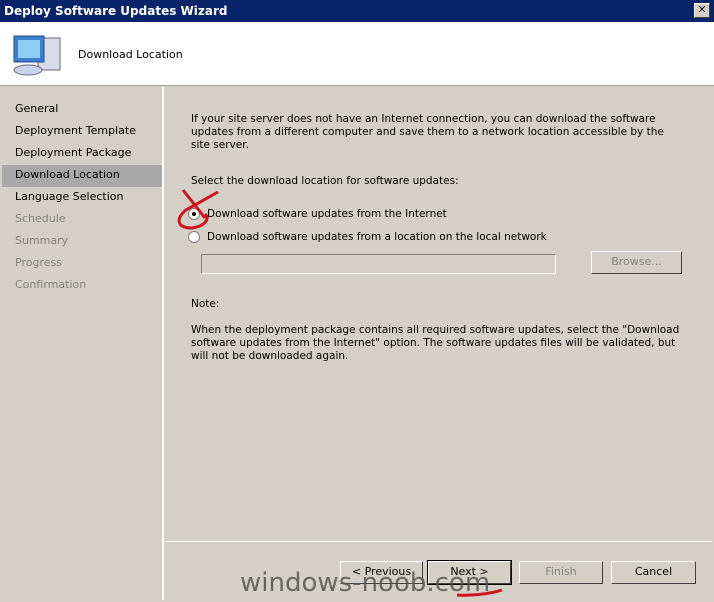  I want to click on radio-internet, so click(194, 214).